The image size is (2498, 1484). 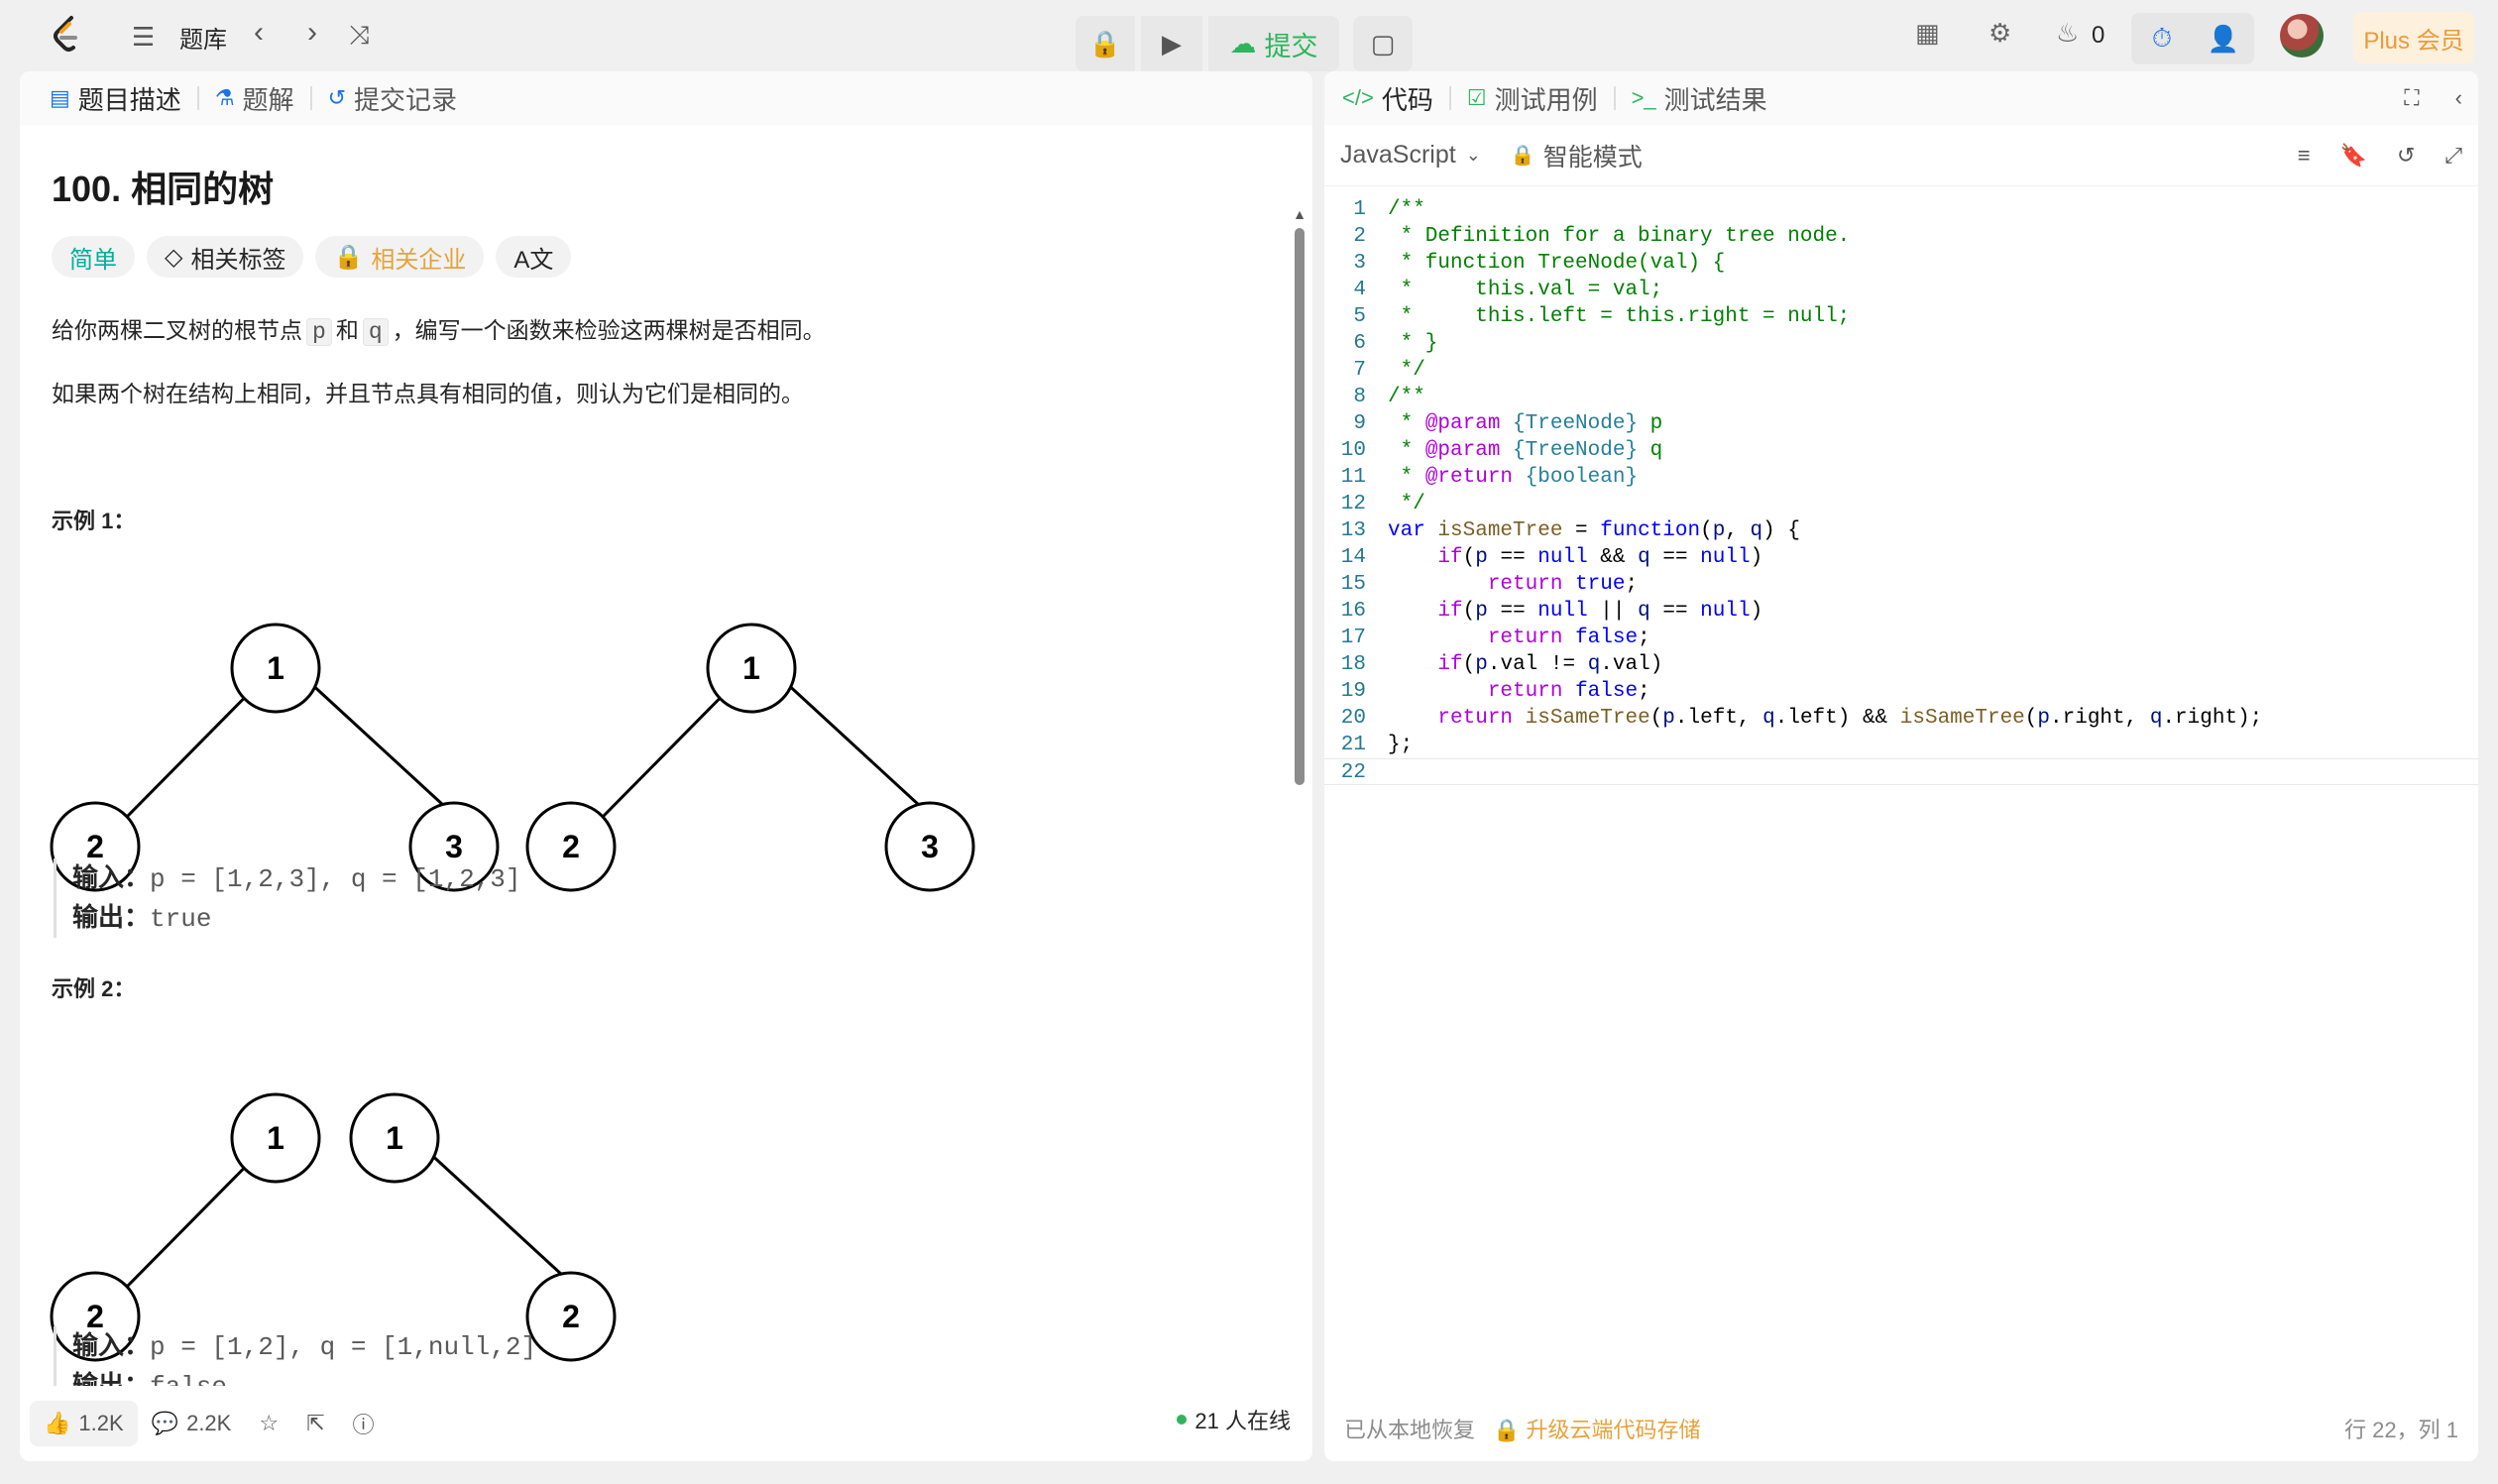 What do you see at coordinates (1300, 506) in the screenshot?
I see `scrollbar-thumb` at bounding box center [1300, 506].